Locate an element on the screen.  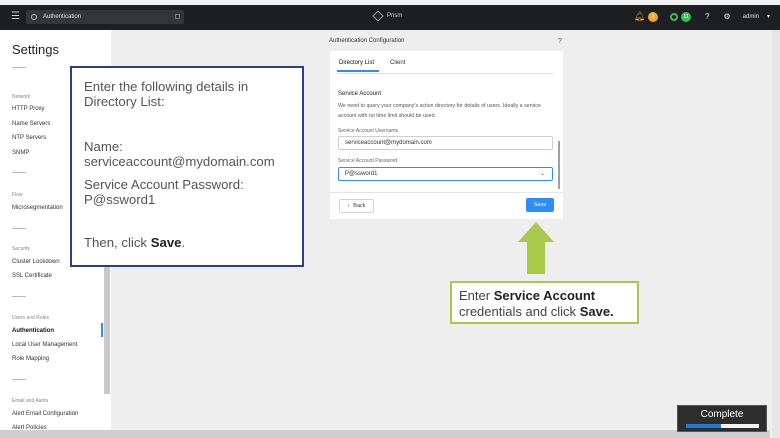
sidebar-title: Settings is located at coordinates (35, 49).